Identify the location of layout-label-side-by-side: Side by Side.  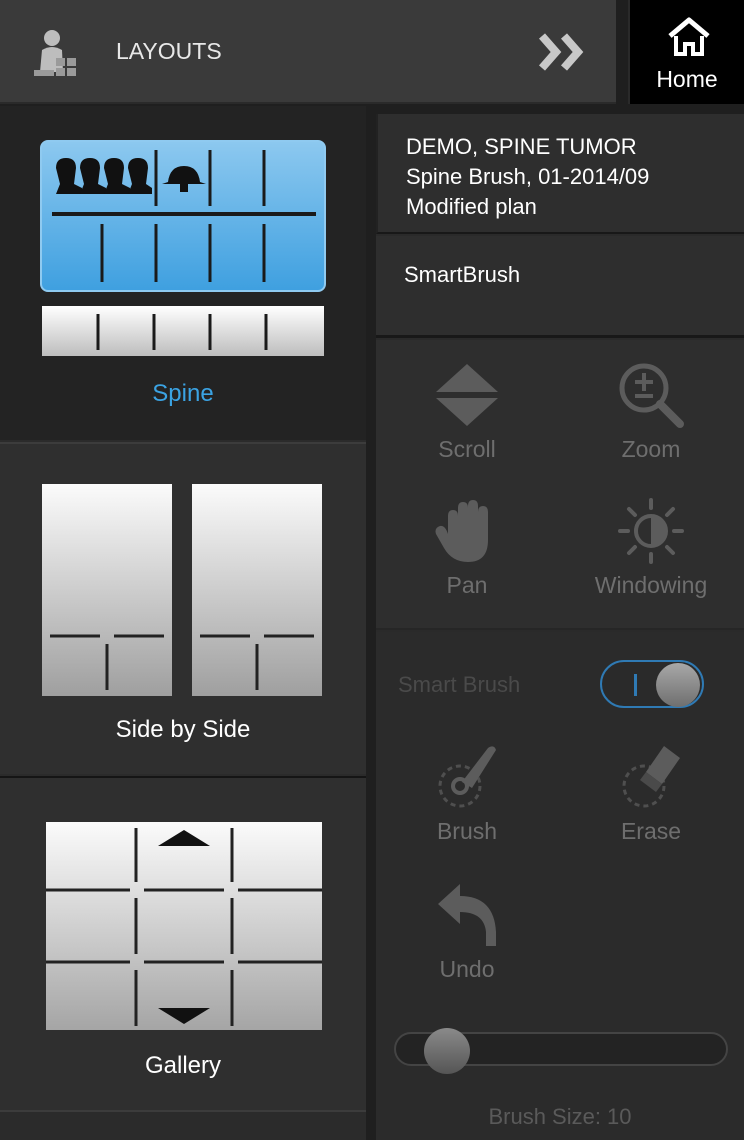
(183, 729).